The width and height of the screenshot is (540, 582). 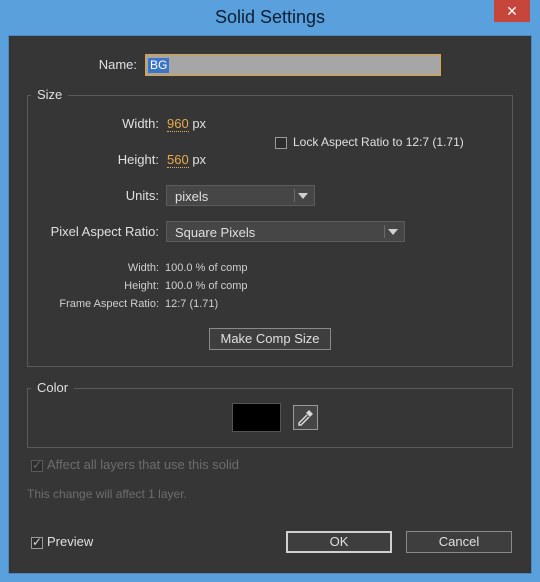 I want to click on eyedropper-button, so click(x=305, y=417).